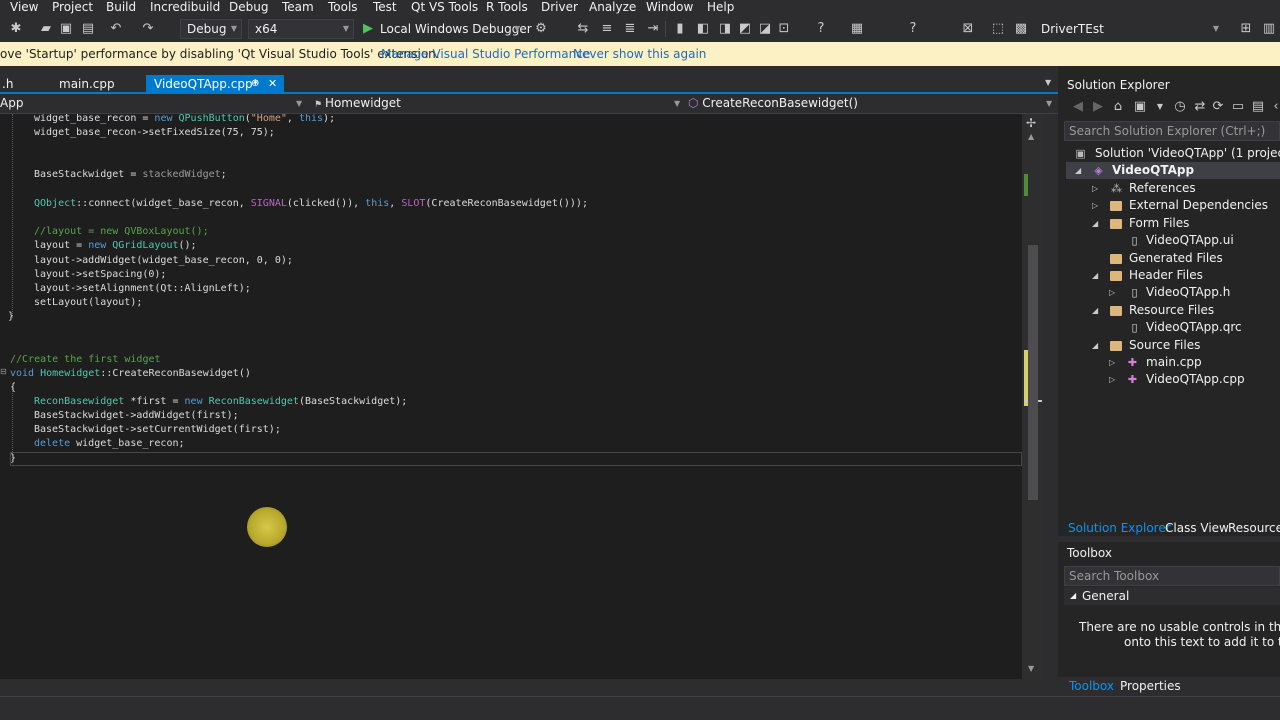  Describe the element at coordinates (1031, 123) in the screenshot. I see `split-icon: ✢` at that location.